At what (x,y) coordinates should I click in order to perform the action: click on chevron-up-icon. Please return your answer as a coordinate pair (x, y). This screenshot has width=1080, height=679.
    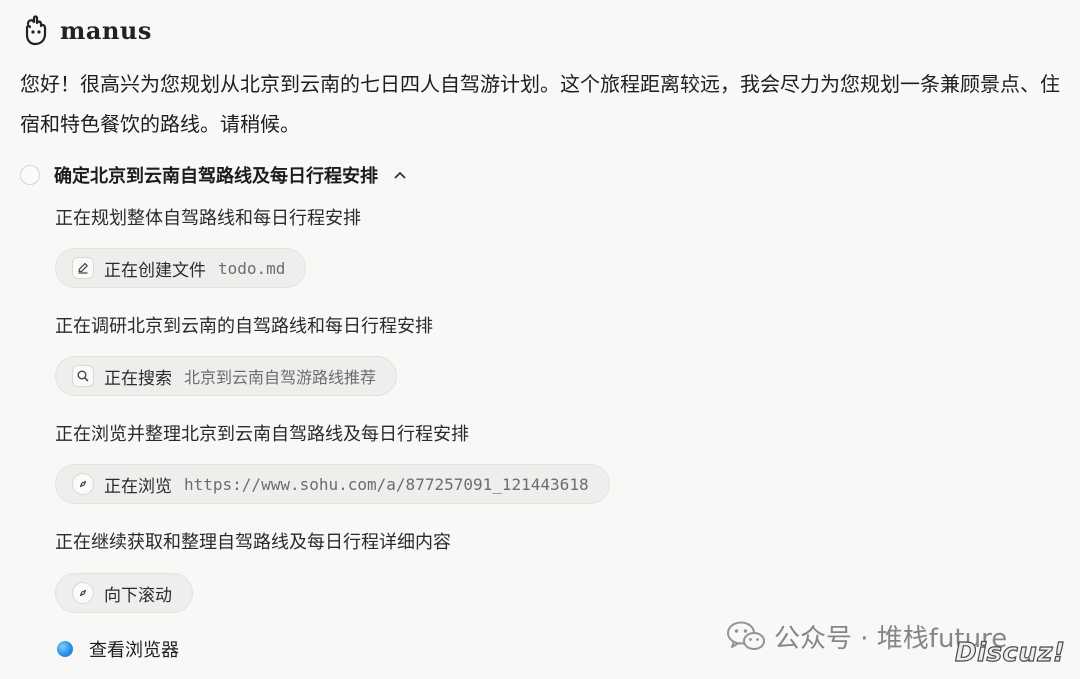
    Looking at the image, I should click on (400, 175).